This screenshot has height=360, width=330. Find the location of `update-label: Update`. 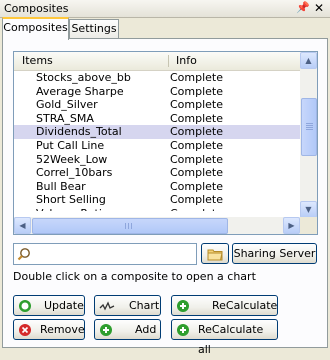

update-label: Update is located at coordinates (64, 305).